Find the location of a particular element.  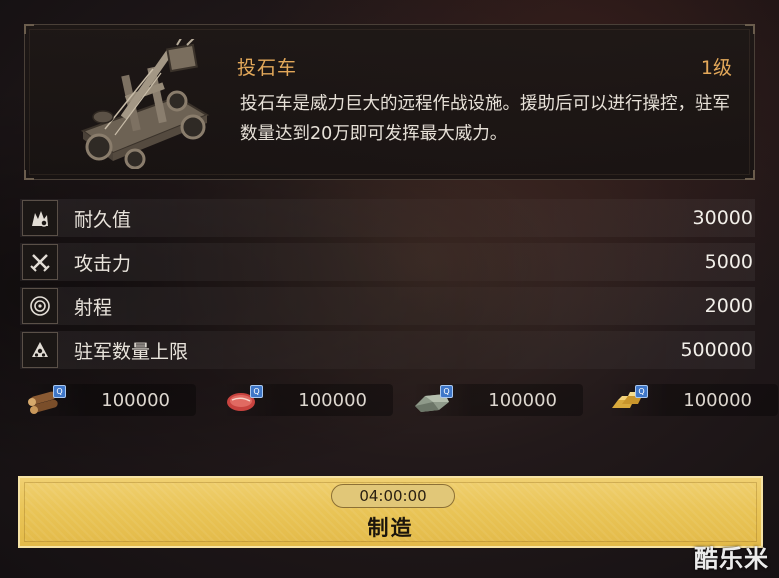

troops-icon is located at coordinates (40, 350).